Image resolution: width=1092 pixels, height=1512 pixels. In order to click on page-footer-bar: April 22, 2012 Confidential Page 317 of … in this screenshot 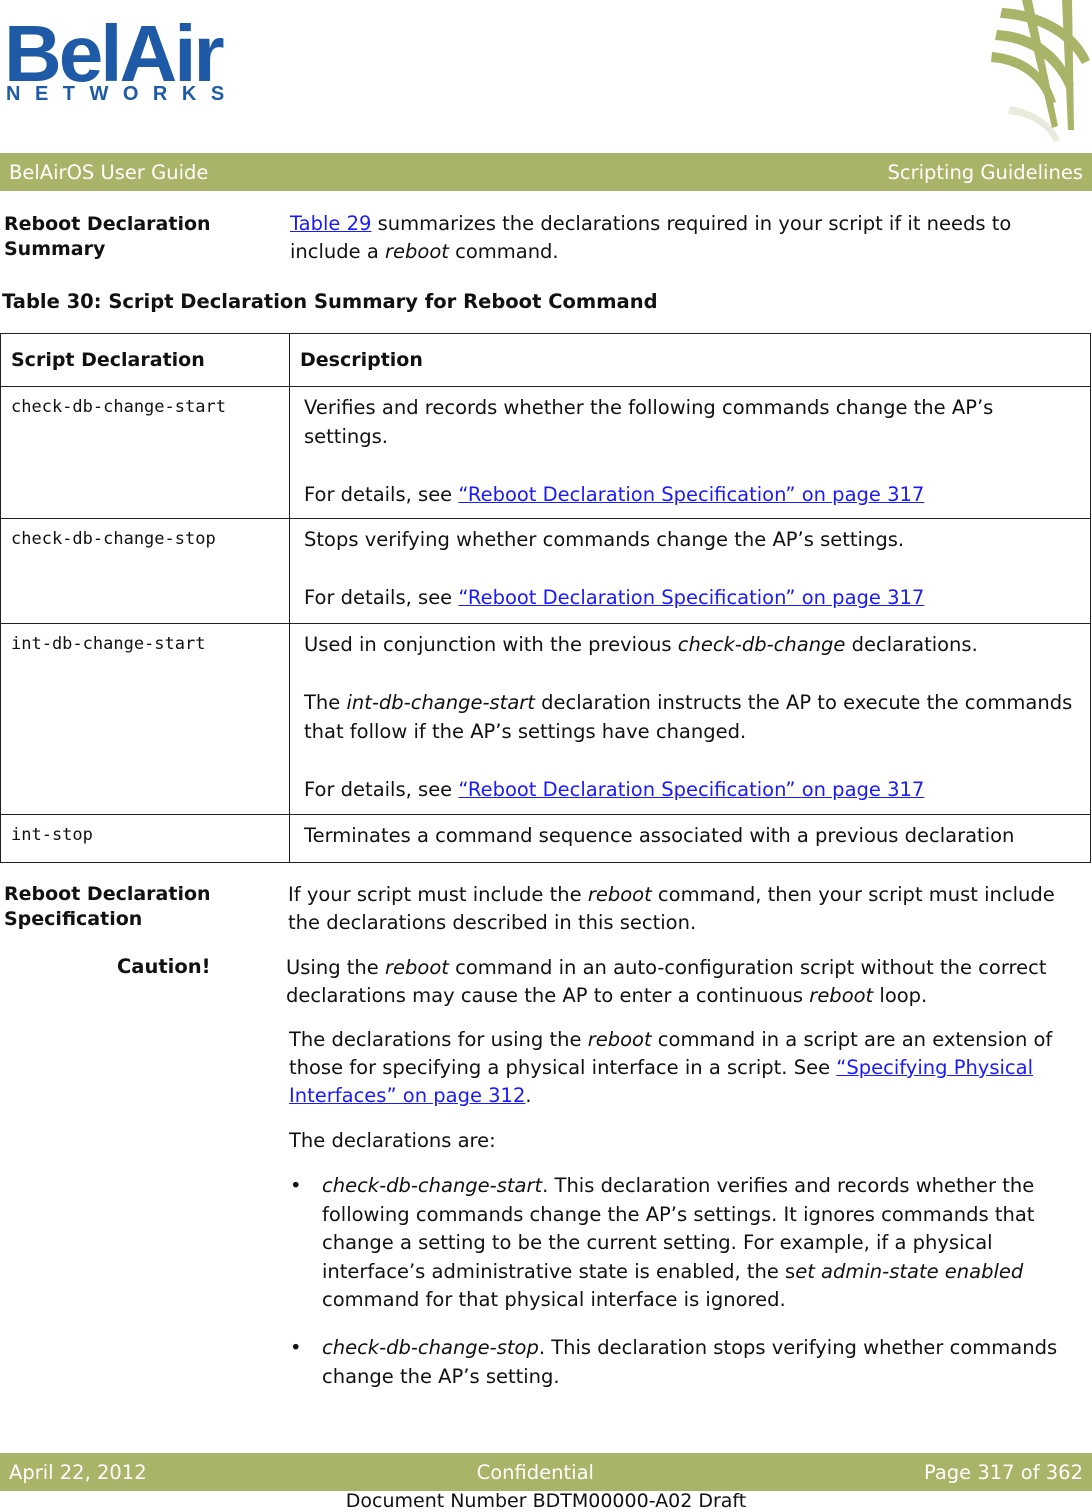, I will do `click(546, 1472)`.